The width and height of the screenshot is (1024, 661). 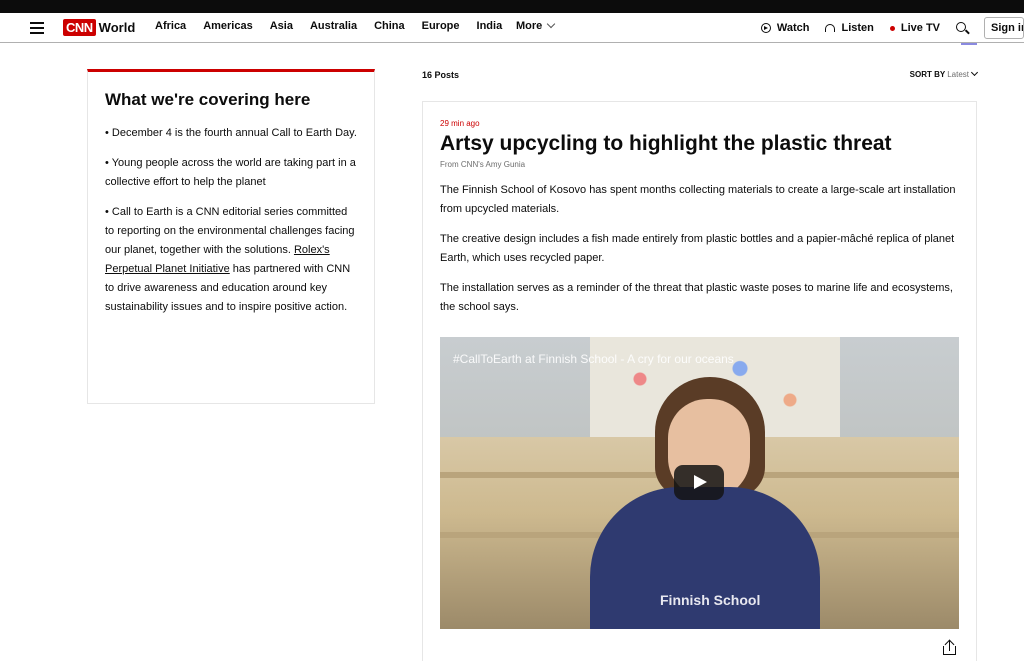 I want to click on cnn-logo: CNN World, so click(x=99, y=27).